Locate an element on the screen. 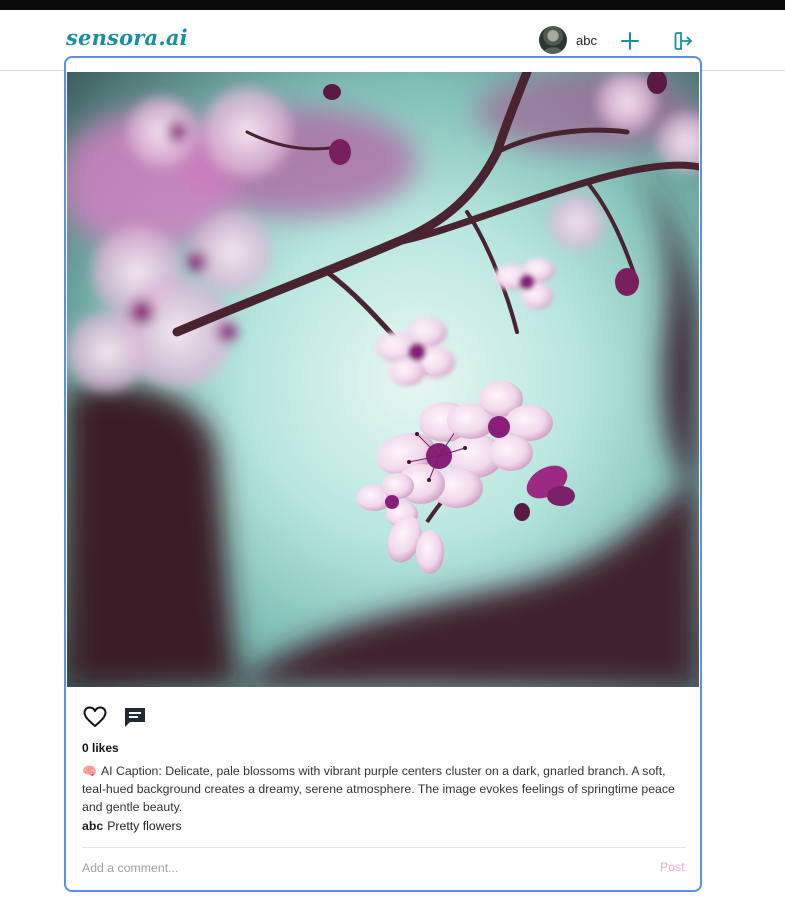 Image resolution: width=785 pixels, height=897 pixels. post-author: abc is located at coordinates (92, 826).